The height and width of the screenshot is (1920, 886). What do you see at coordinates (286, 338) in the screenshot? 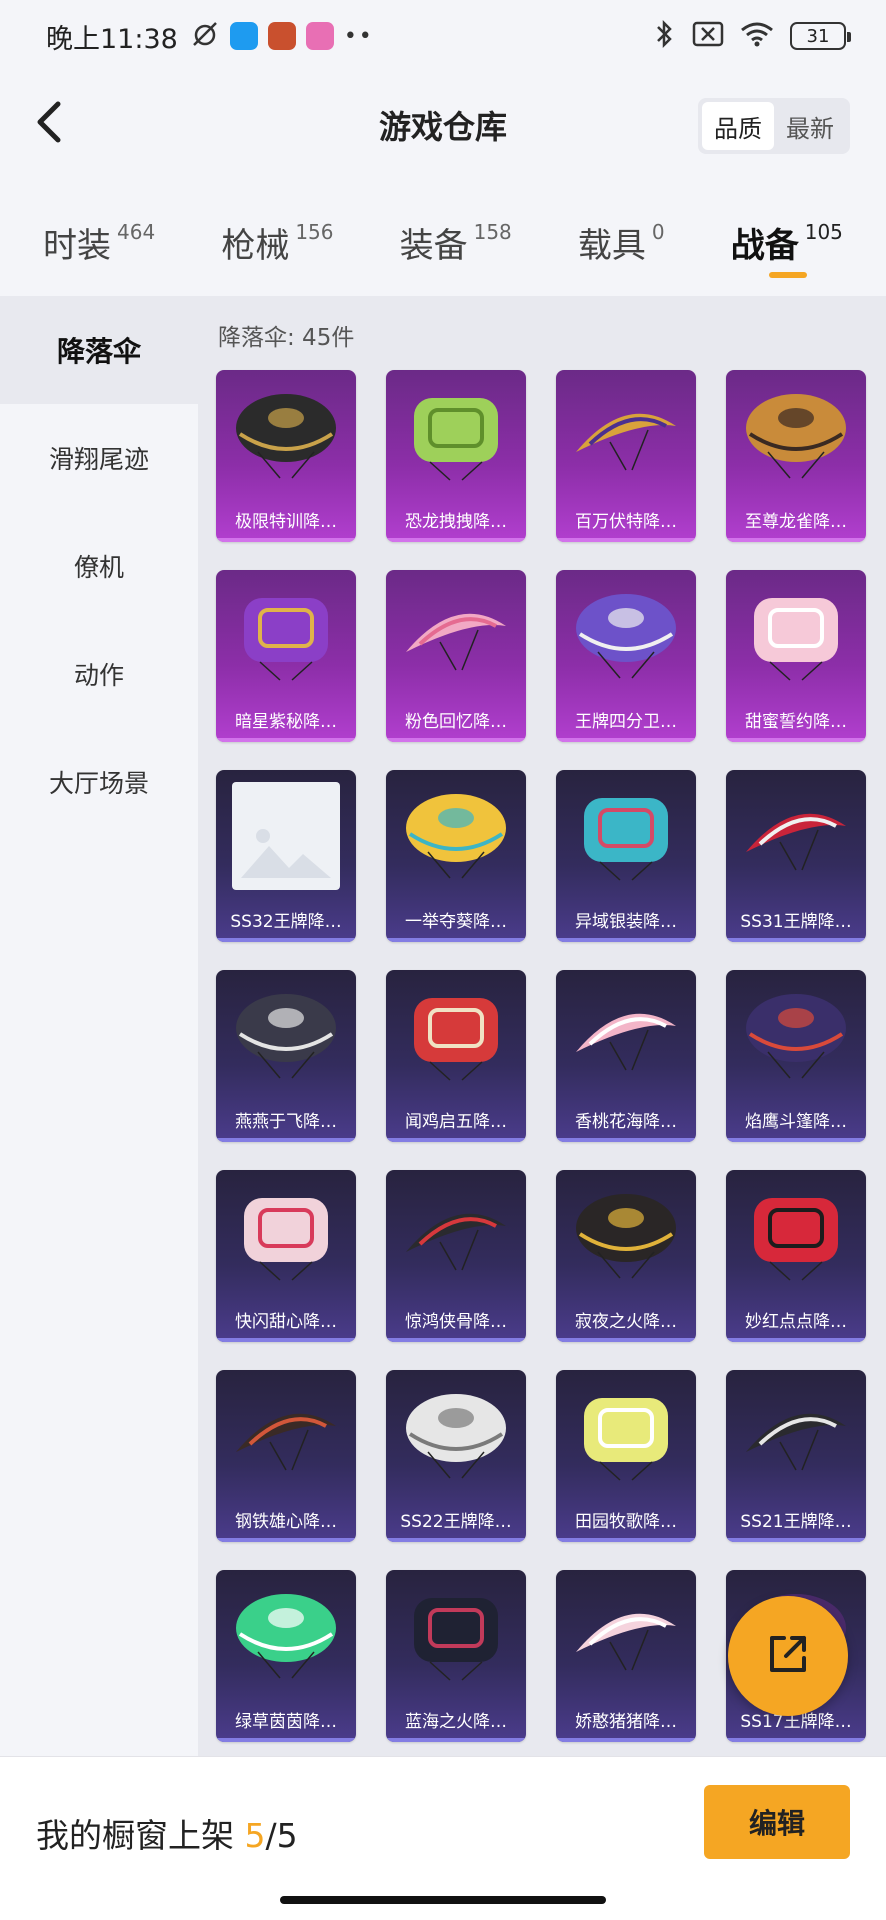
I see `section-title: 降落伞: 45件` at bounding box center [286, 338].